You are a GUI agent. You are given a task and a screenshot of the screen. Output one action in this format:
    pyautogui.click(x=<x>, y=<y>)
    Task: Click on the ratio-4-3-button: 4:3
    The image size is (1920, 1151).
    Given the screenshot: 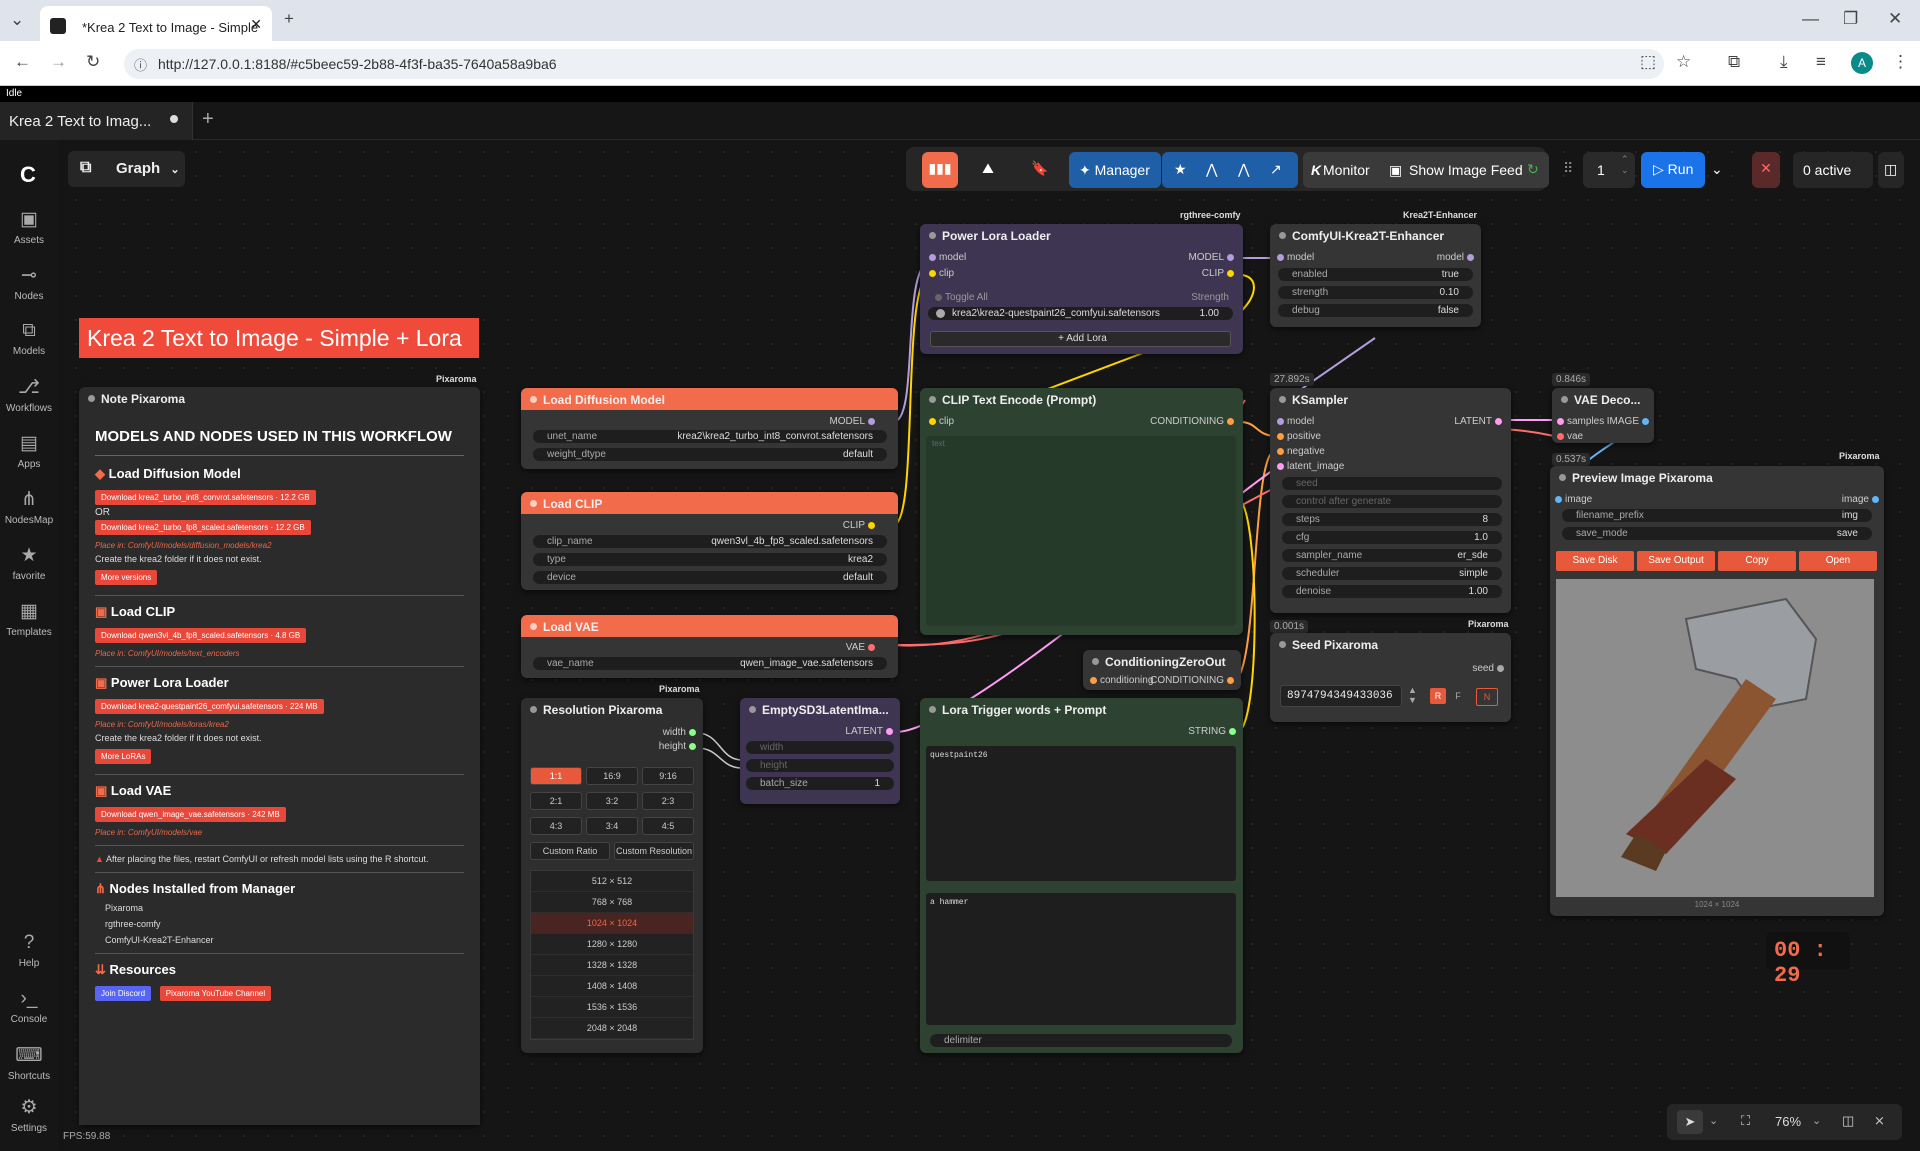 What is the action you would take?
    pyautogui.click(x=556, y=826)
    